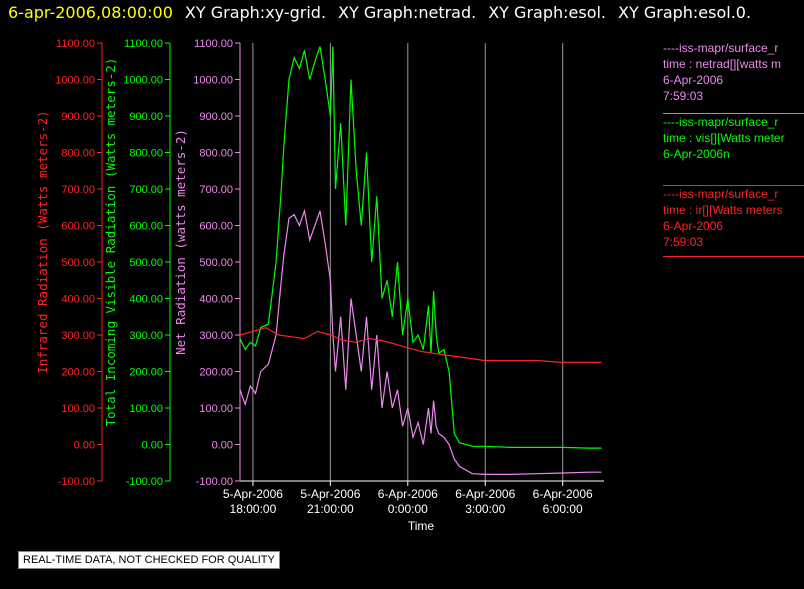  I want to click on y-tick-label-infrared-12: -100.00, so click(76, 482).